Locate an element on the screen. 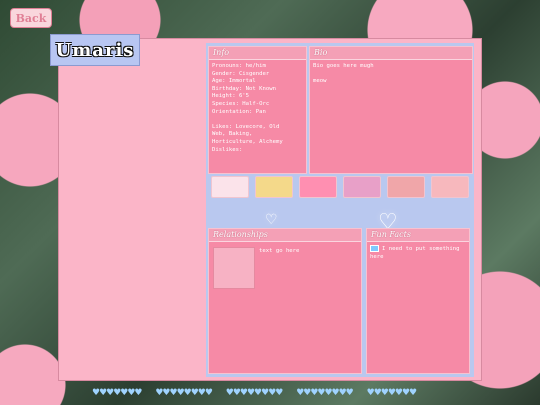 This screenshot has width=540, height=405. anime-thumbnail is located at coordinates (362, 187).